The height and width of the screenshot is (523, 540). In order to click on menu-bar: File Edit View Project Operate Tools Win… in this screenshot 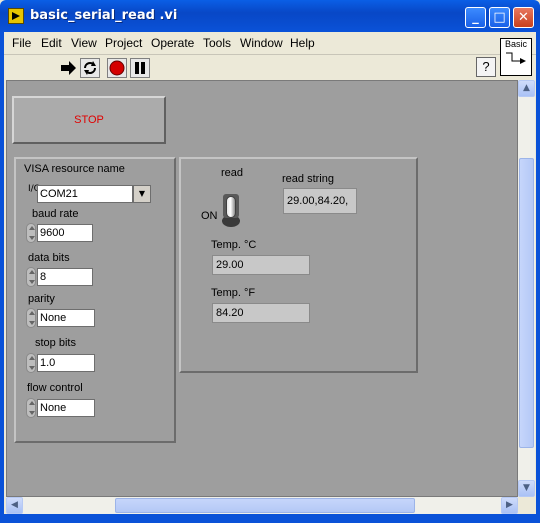, I will do `click(270, 43)`.